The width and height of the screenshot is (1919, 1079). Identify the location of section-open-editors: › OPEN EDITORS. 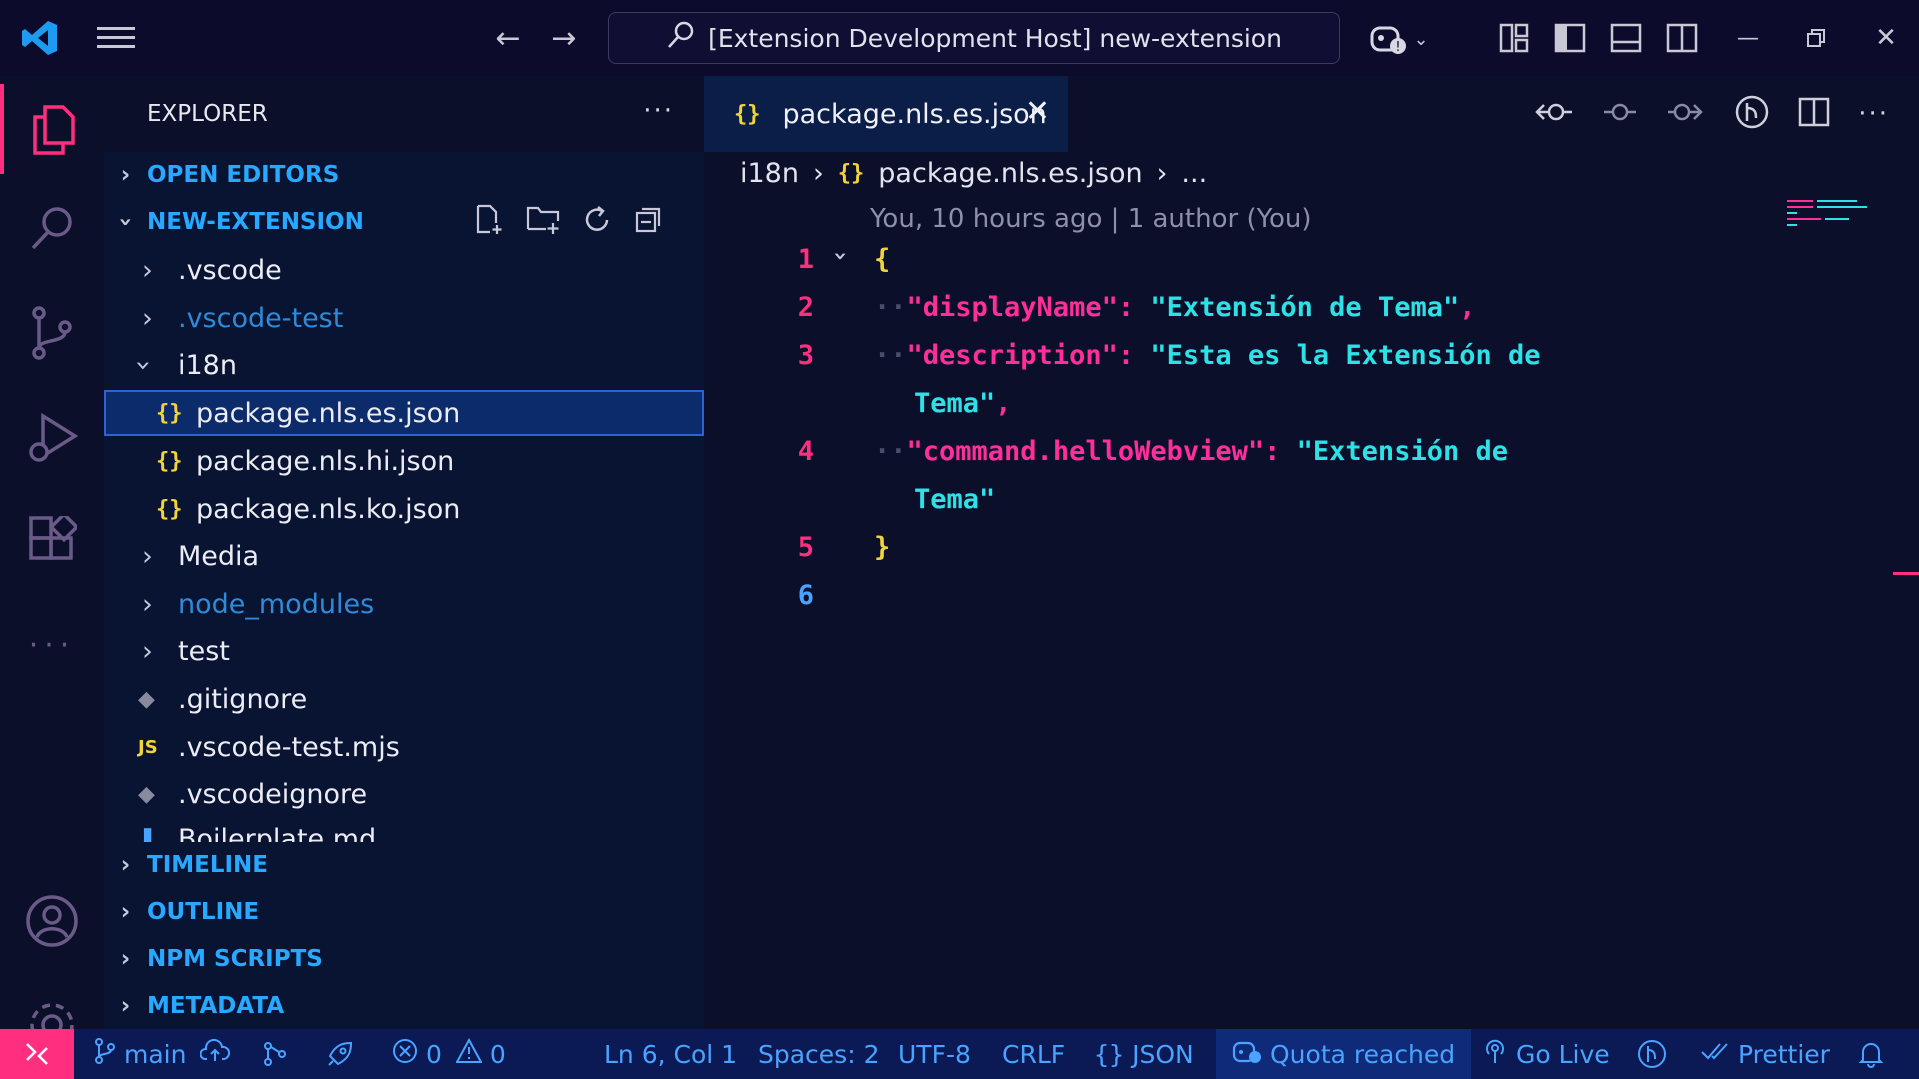
(404, 175).